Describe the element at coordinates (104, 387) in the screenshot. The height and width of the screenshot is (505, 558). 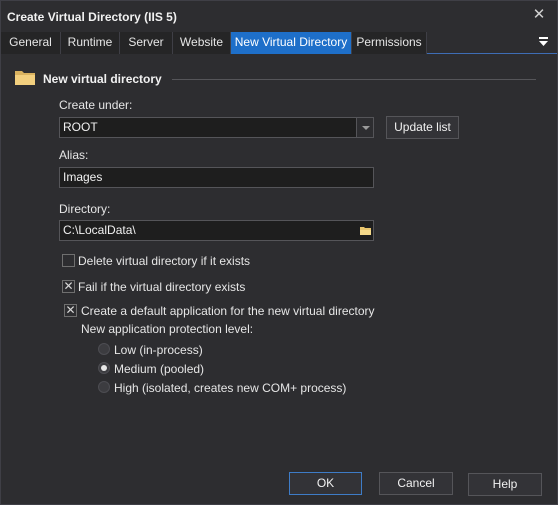
I see `radio-high` at that location.